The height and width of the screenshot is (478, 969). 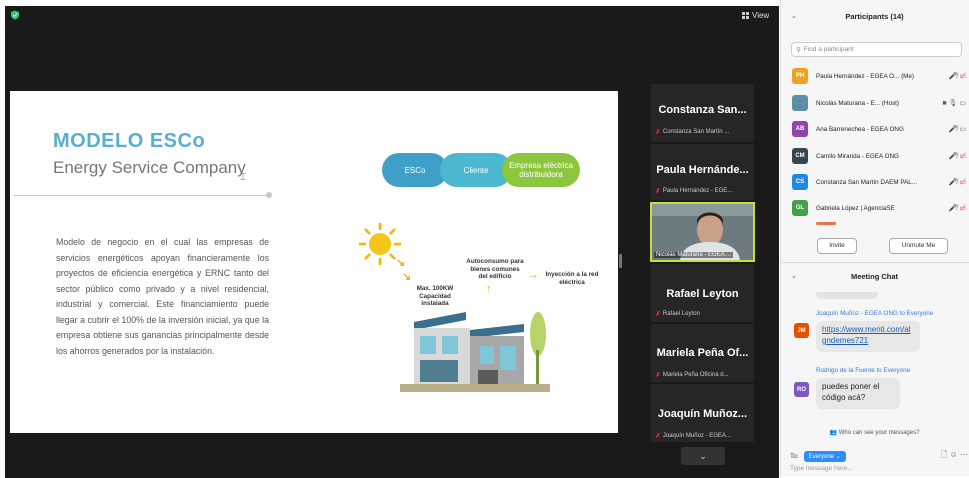 I want to click on chat-tools: 🗋 ☺ ⋯, so click(x=954, y=456).